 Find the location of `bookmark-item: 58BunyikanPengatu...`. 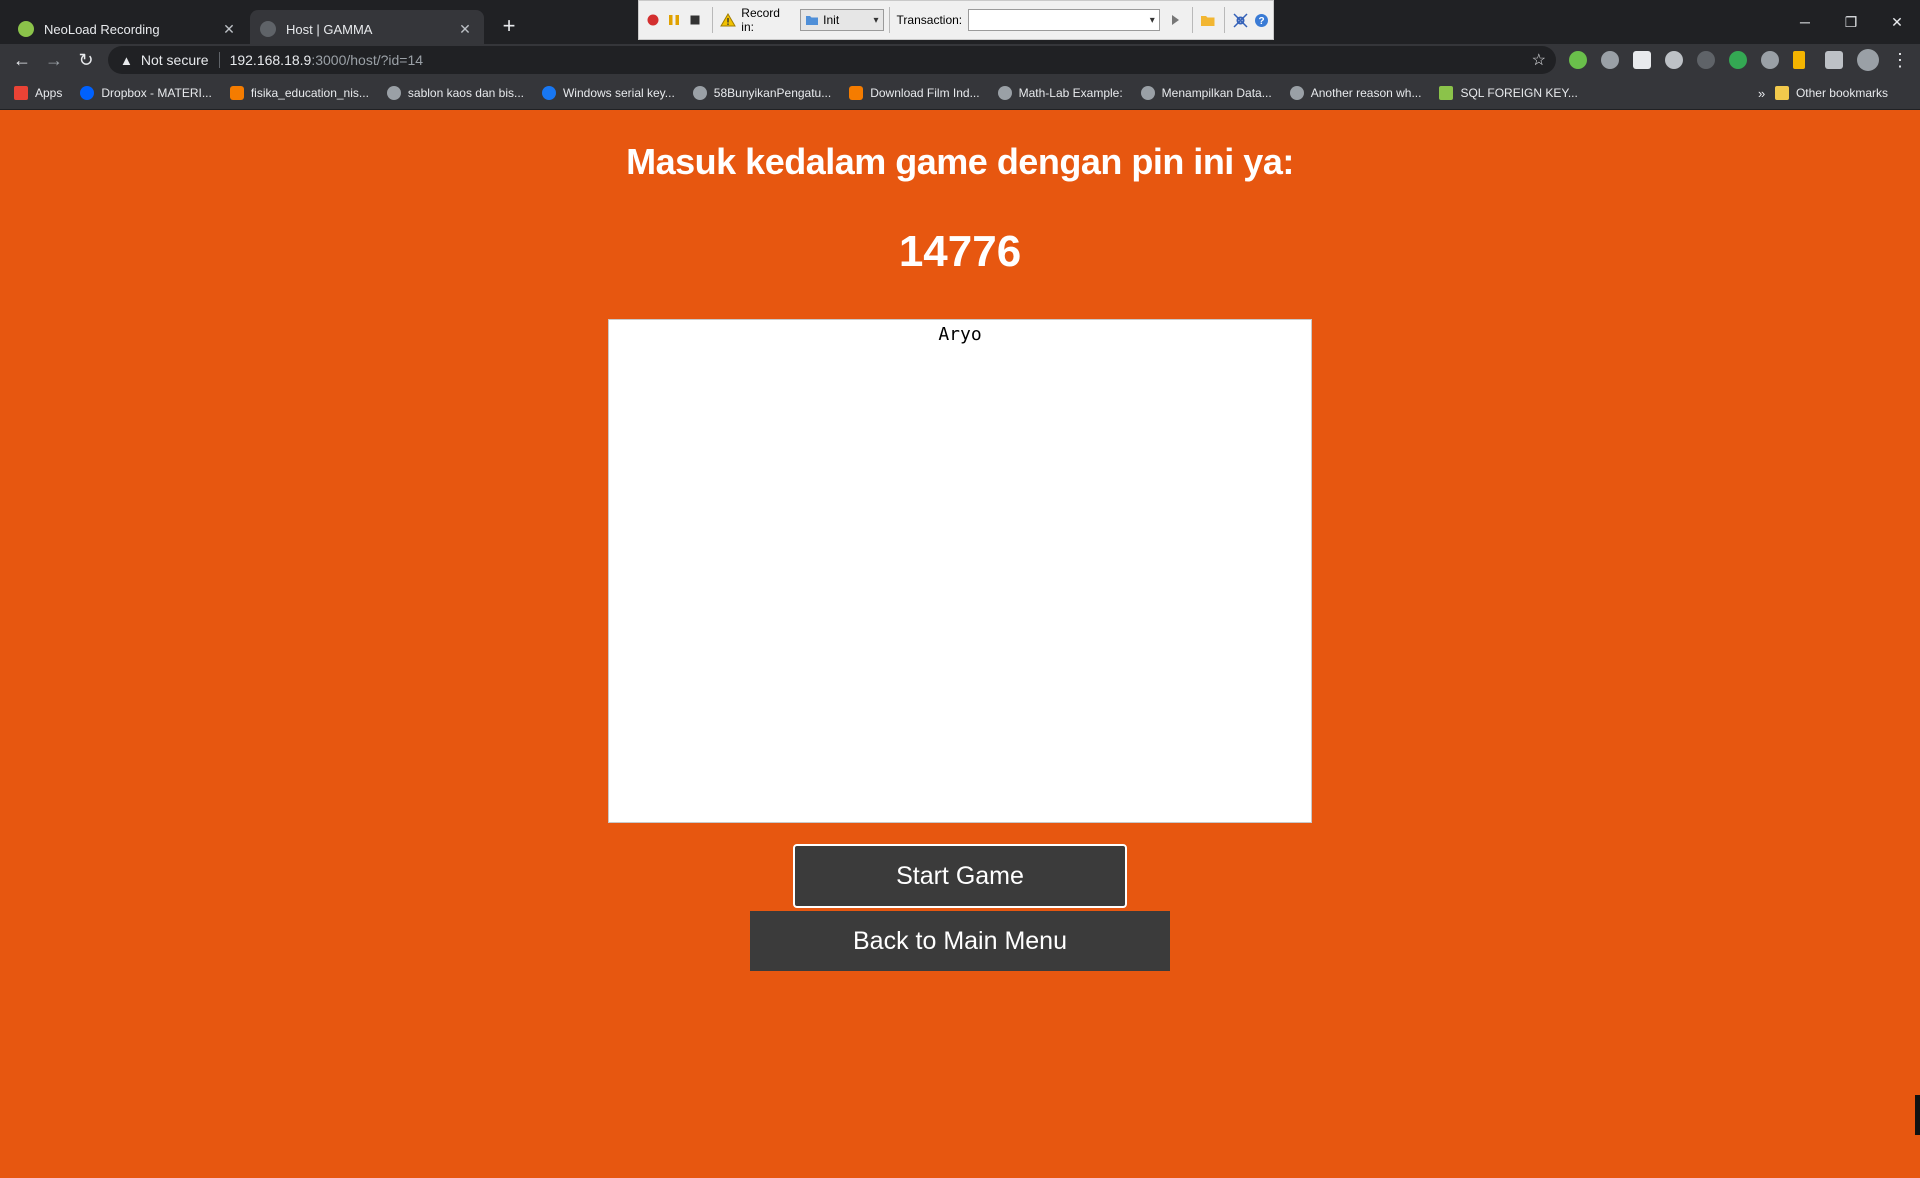

bookmark-item: 58BunyikanPengatu... is located at coordinates (762, 92).